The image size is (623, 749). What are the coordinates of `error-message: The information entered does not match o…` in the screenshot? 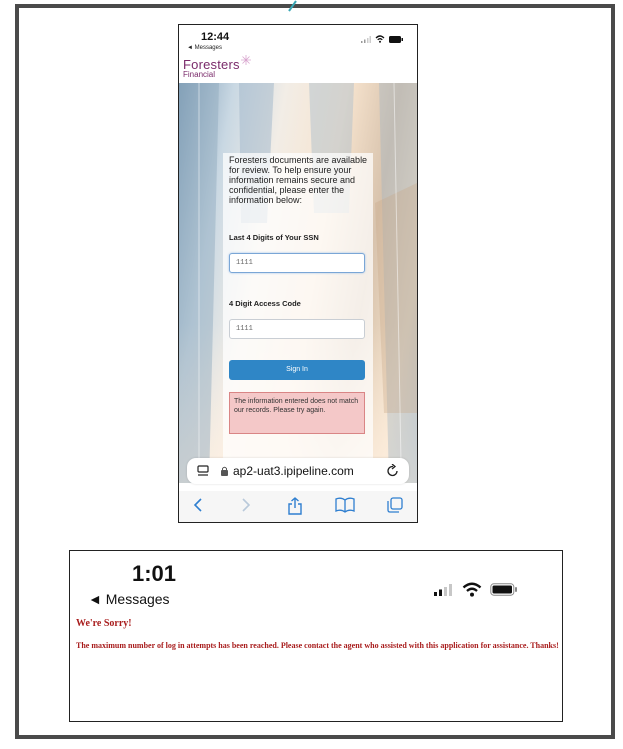 It's located at (297, 413).